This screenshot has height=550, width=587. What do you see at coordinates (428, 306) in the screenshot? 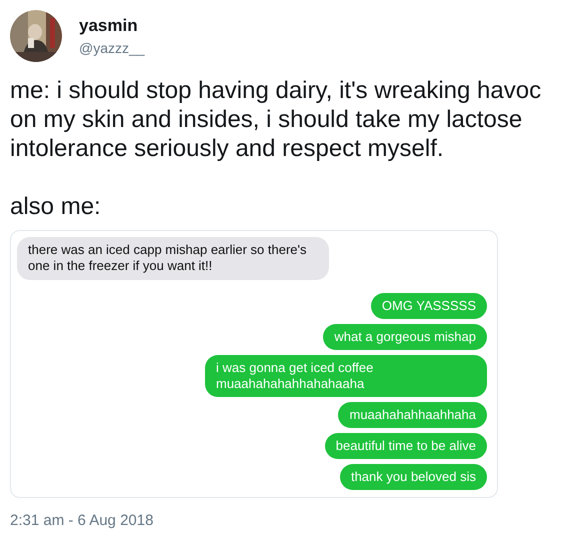
I see `sent-message: OMG YASSSSS` at bounding box center [428, 306].